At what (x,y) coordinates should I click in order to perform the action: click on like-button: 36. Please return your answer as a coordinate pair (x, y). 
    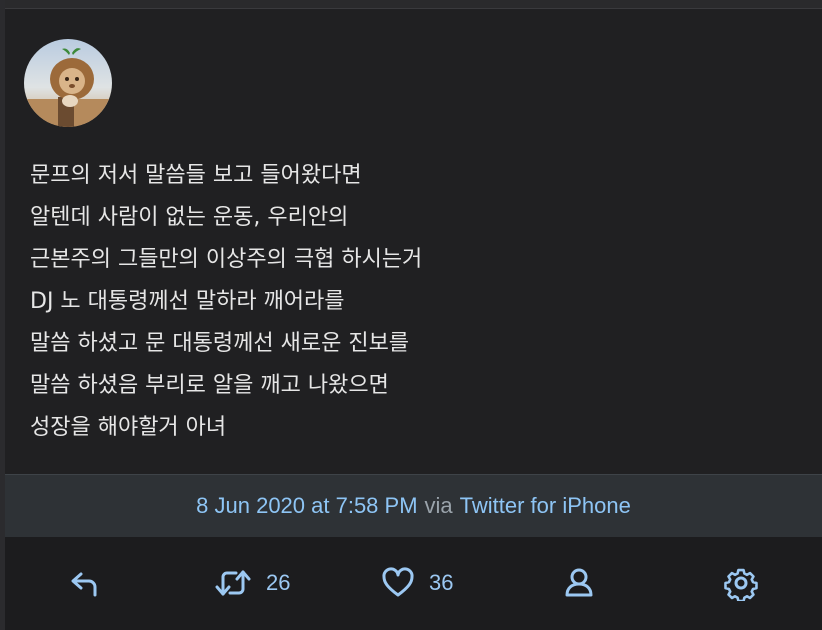
    Looking at the image, I should click on (417, 583).